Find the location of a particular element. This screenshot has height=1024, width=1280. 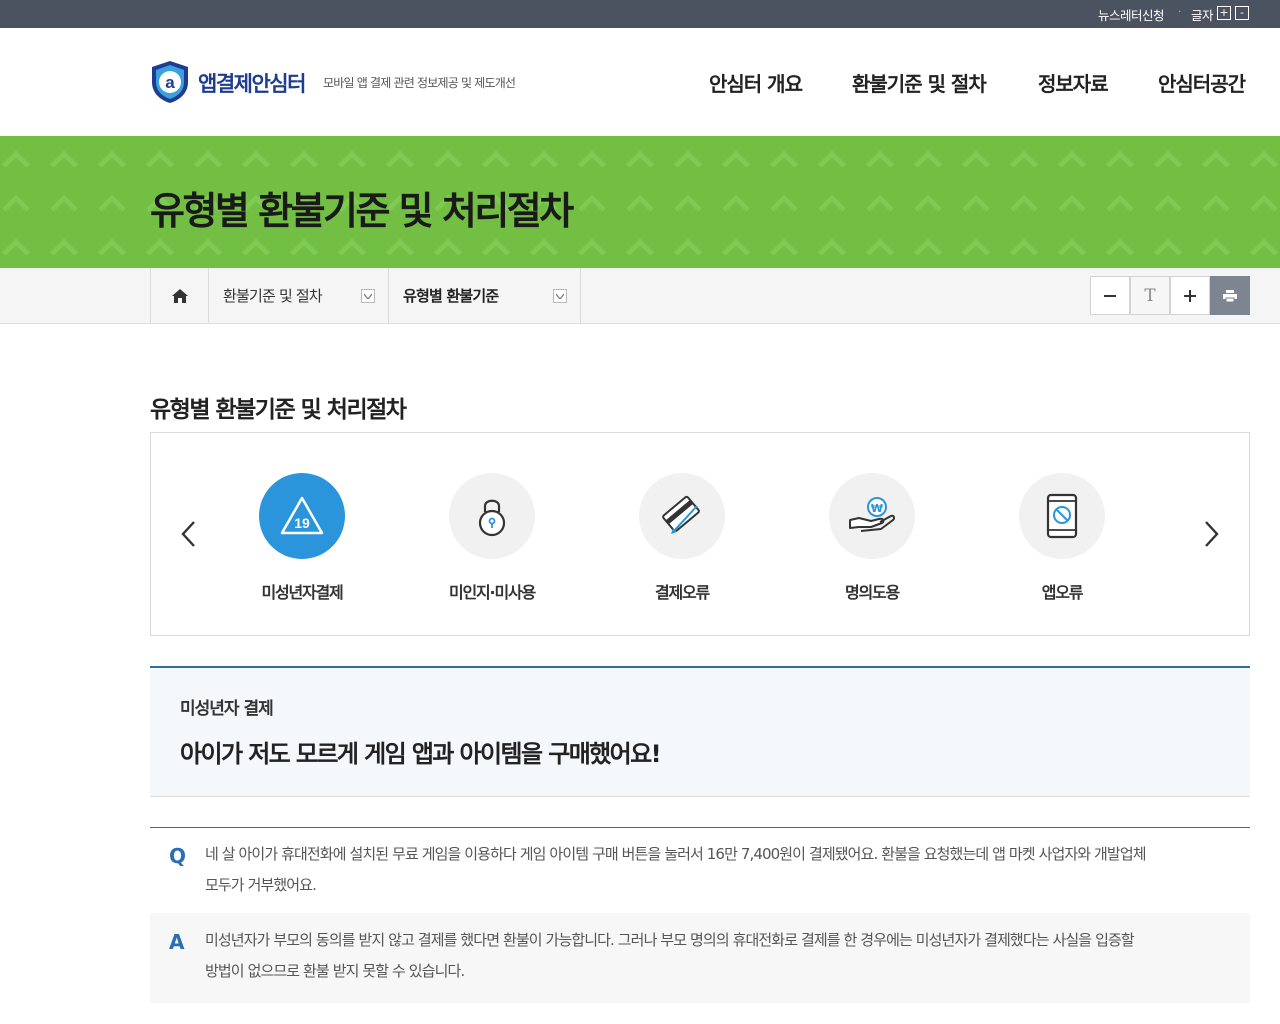

utility-bar: 뉴스레터신청 · 글자 + - is located at coordinates (640, 14).